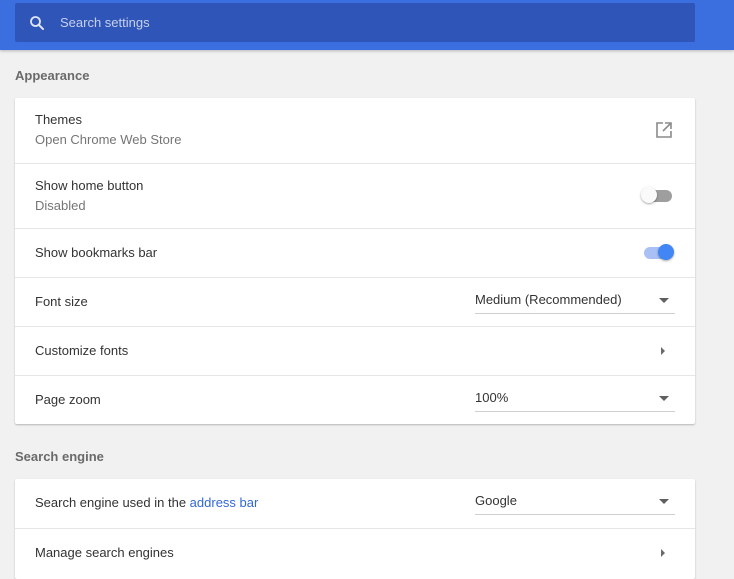 Image resolution: width=734 pixels, height=579 pixels. I want to click on page-zoom-row: Page zoom 100%, so click(355, 399).